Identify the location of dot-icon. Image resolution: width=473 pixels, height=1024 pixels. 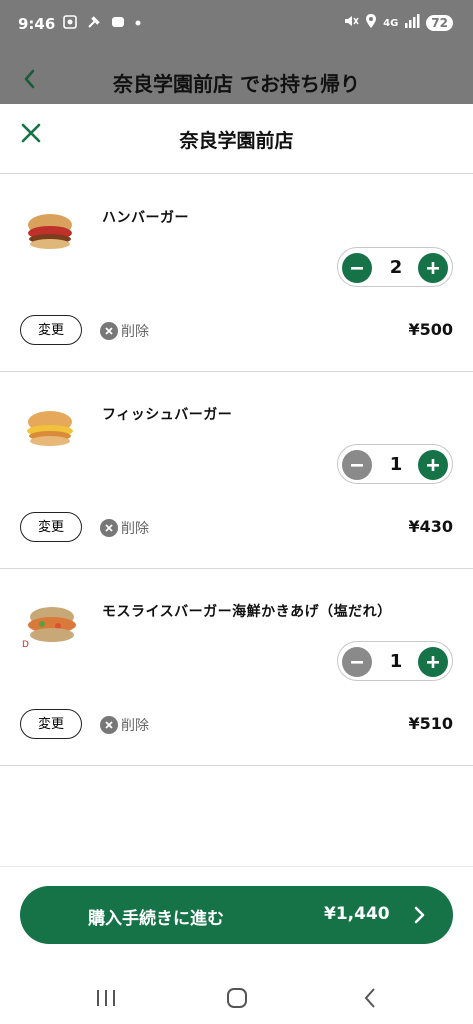
(142, 22).